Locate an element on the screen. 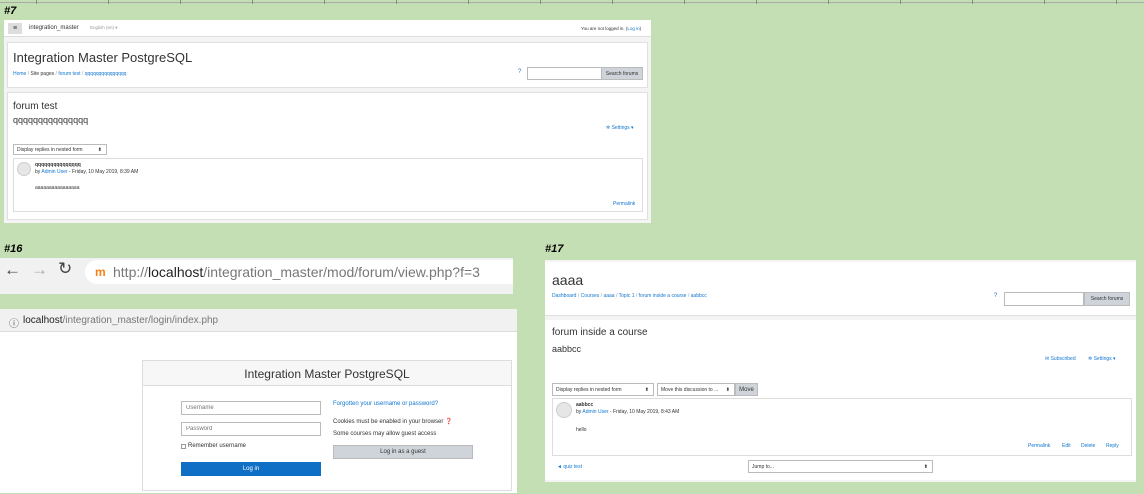  breadcrumb-item: Courses is located at coordinates (590, 296).